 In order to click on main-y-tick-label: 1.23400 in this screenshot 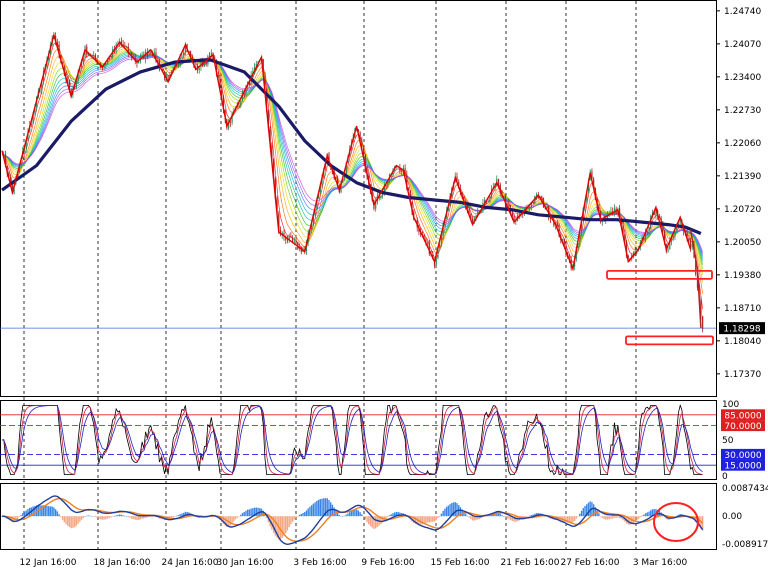, I will do `click(742, 78)`.